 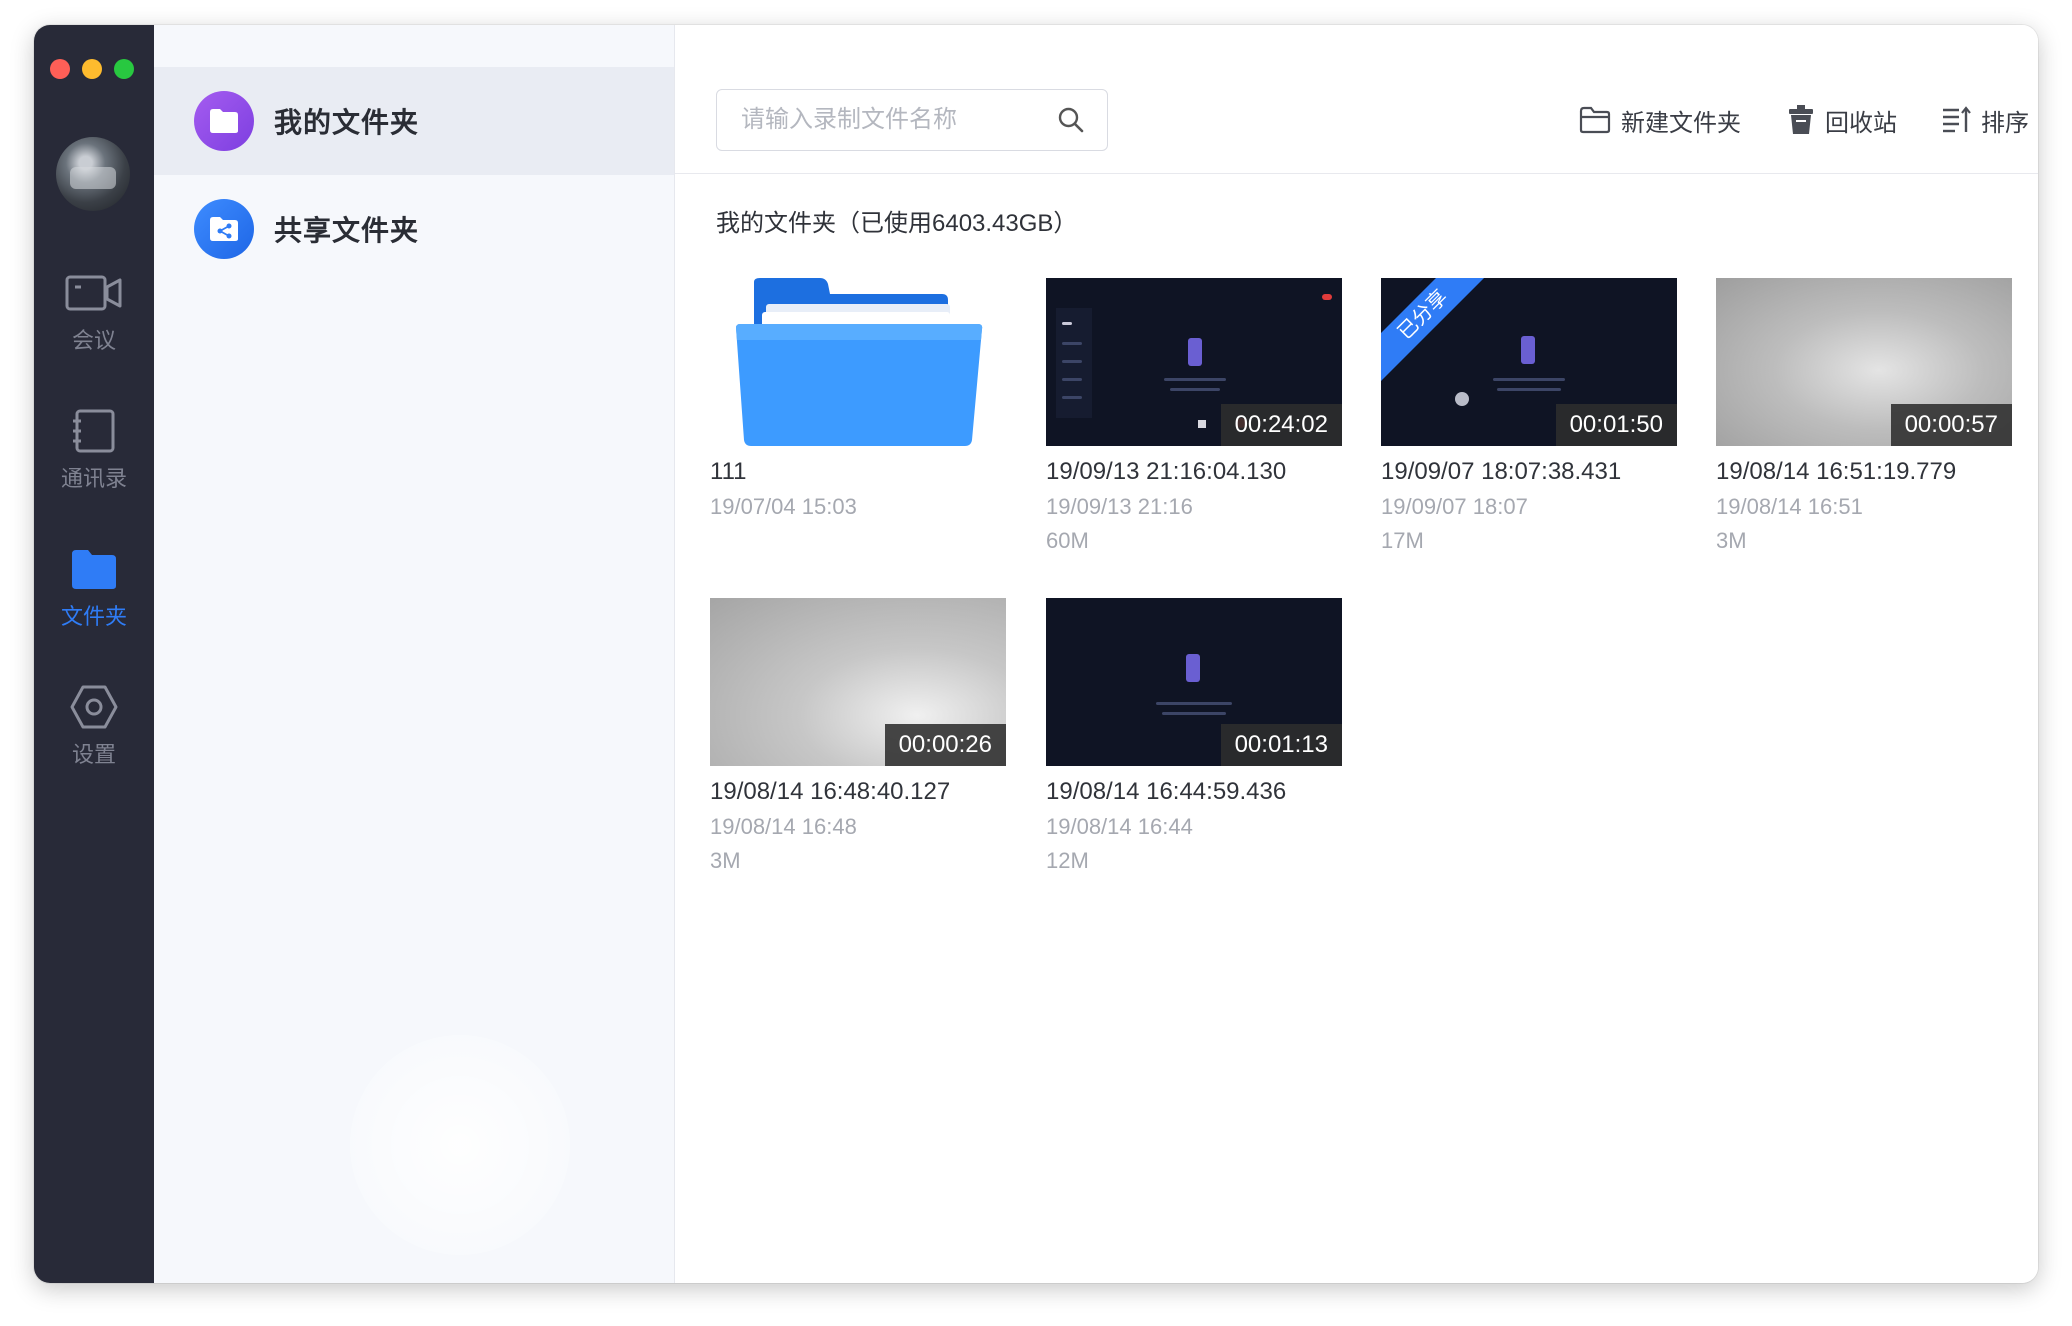 What do you see at coordinates (93, 293) in the screenshot?
I see `video-camera-icon` at bounding box center [93, 293].